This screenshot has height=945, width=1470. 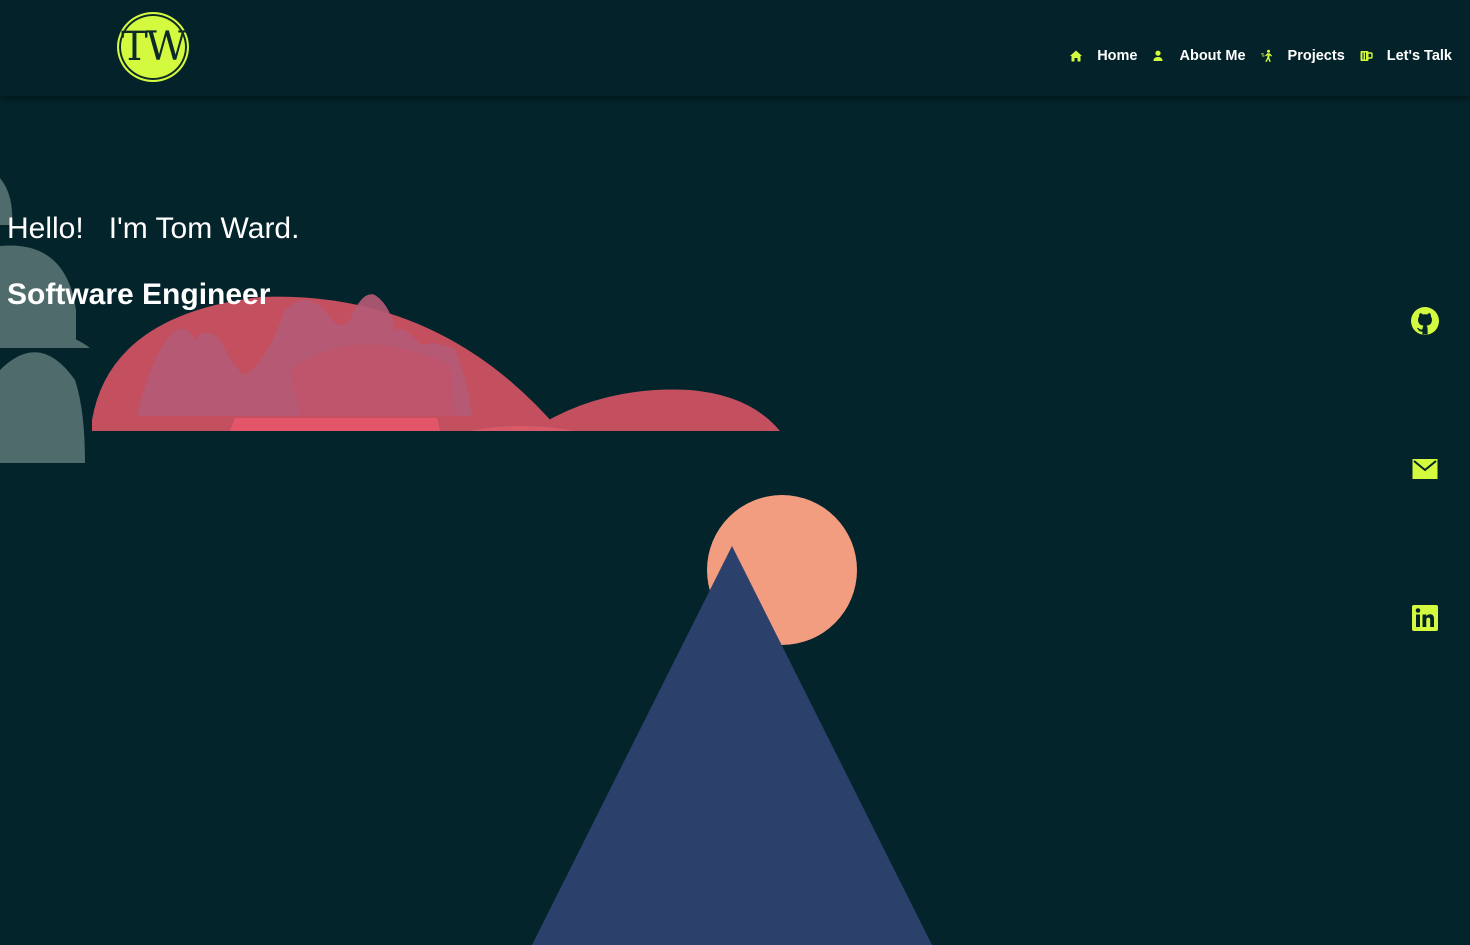 I want to click on nav-label-contact: Let's Talk, so click(x=1419, y=56).